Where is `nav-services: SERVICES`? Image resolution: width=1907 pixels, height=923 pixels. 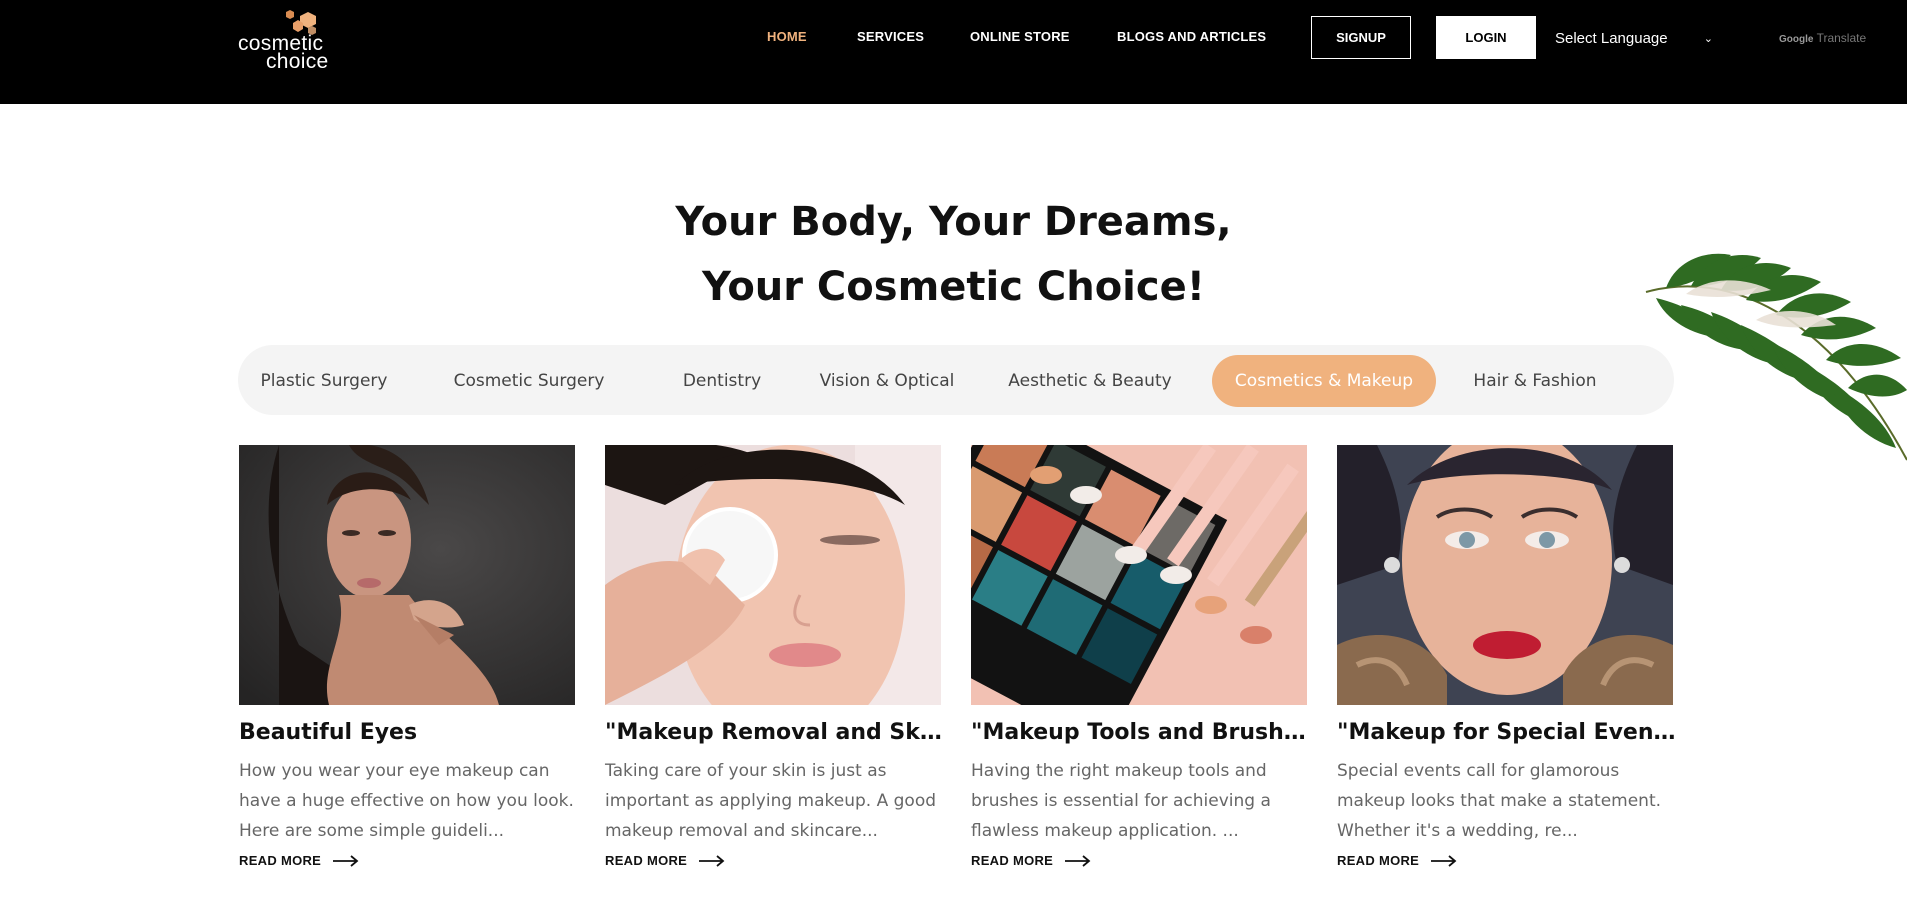
nav-services: SERVICES is located at coordinates (890, 36).